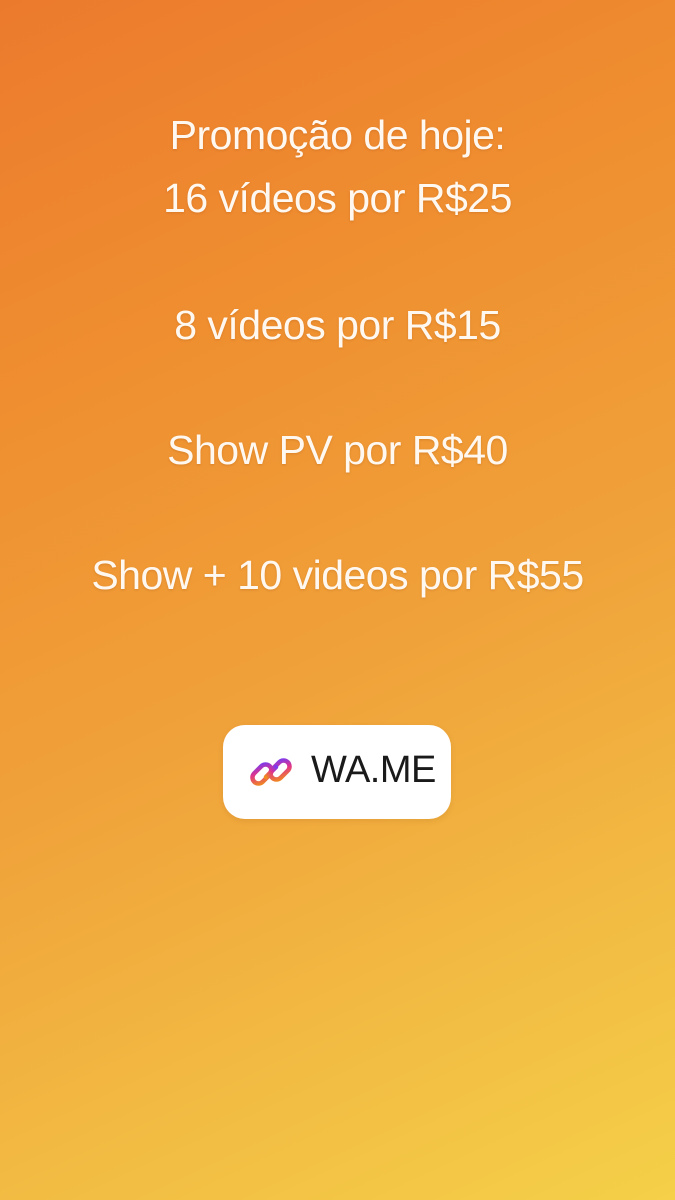  I want to click on offer-show-plus-videos: Show + 10 videos por R$55, so click(337, 575).